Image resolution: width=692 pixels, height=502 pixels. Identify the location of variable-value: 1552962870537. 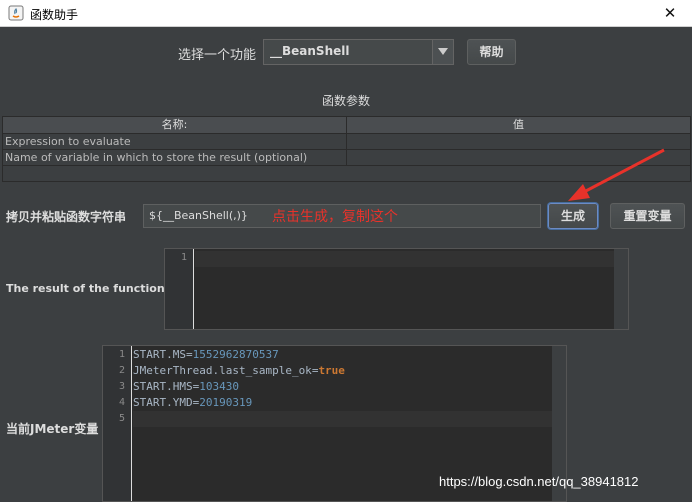
(235, 354).